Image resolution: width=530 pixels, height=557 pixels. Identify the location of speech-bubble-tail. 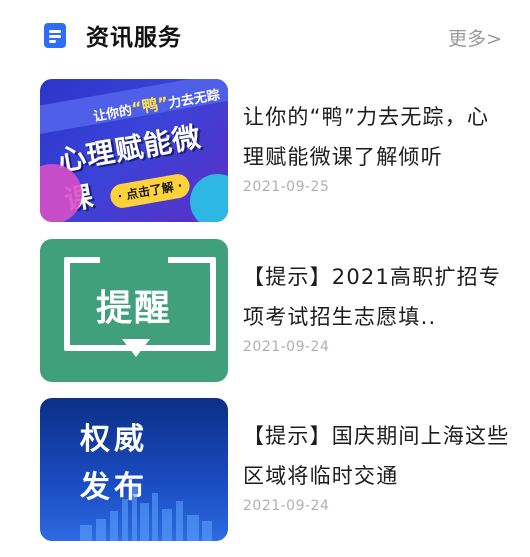
(136, 348).